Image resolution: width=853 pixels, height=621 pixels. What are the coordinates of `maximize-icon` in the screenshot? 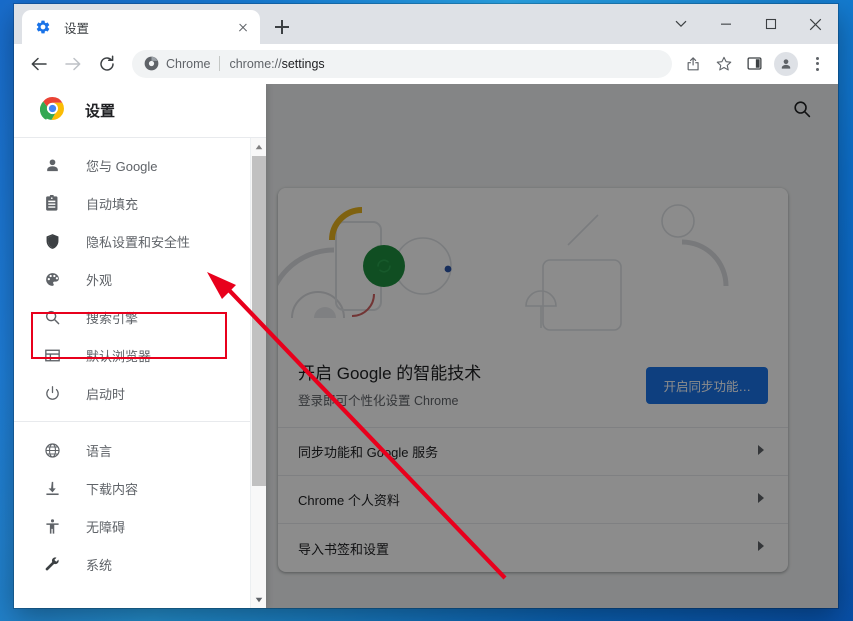 It's located at (770, 24).